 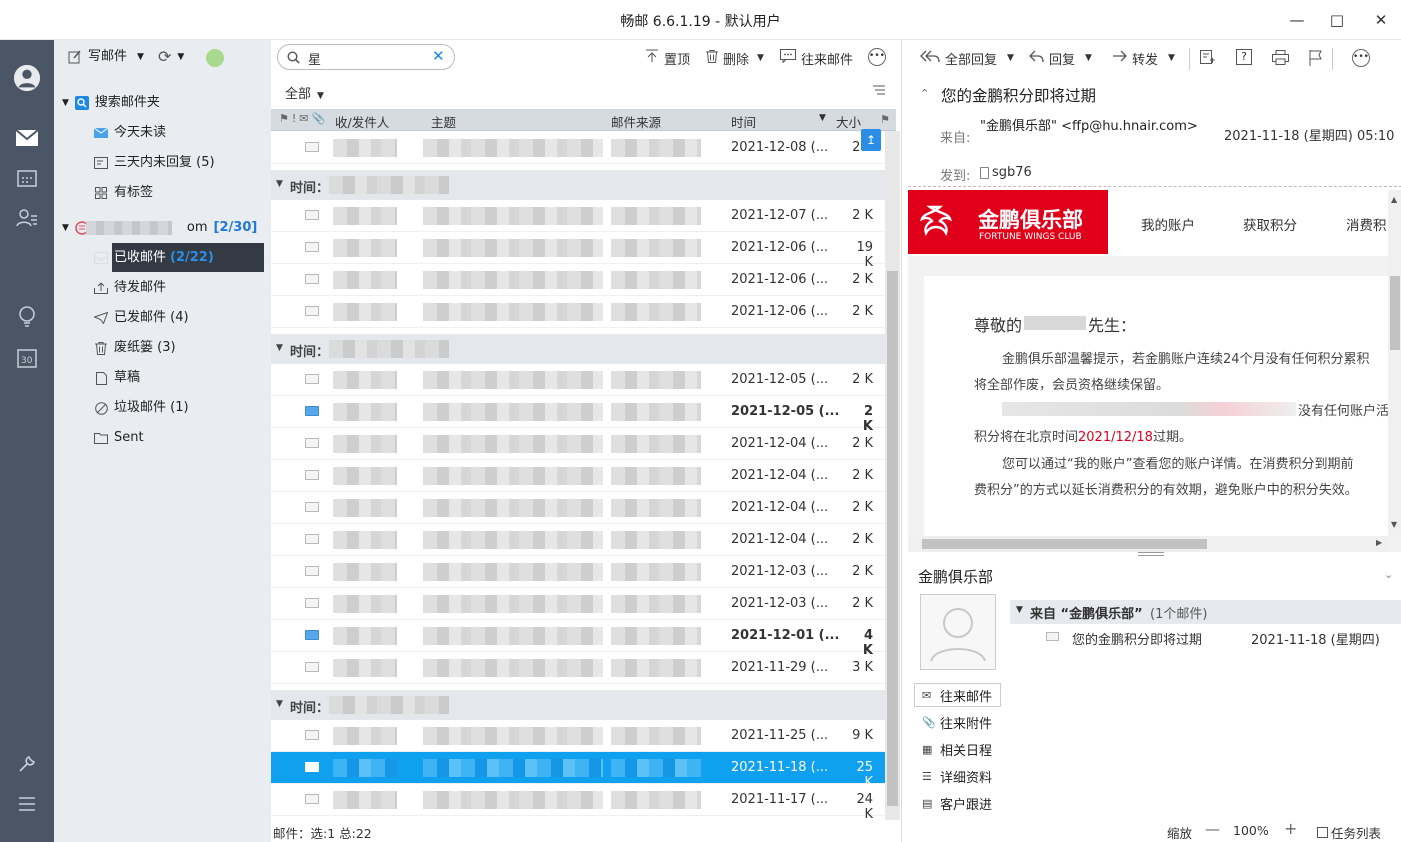 What do you see at coordinates (583, 251) in the screenshot?
I see `mail-row: 2021-12-06 (... 19 K` at bounding box center [583, 251].